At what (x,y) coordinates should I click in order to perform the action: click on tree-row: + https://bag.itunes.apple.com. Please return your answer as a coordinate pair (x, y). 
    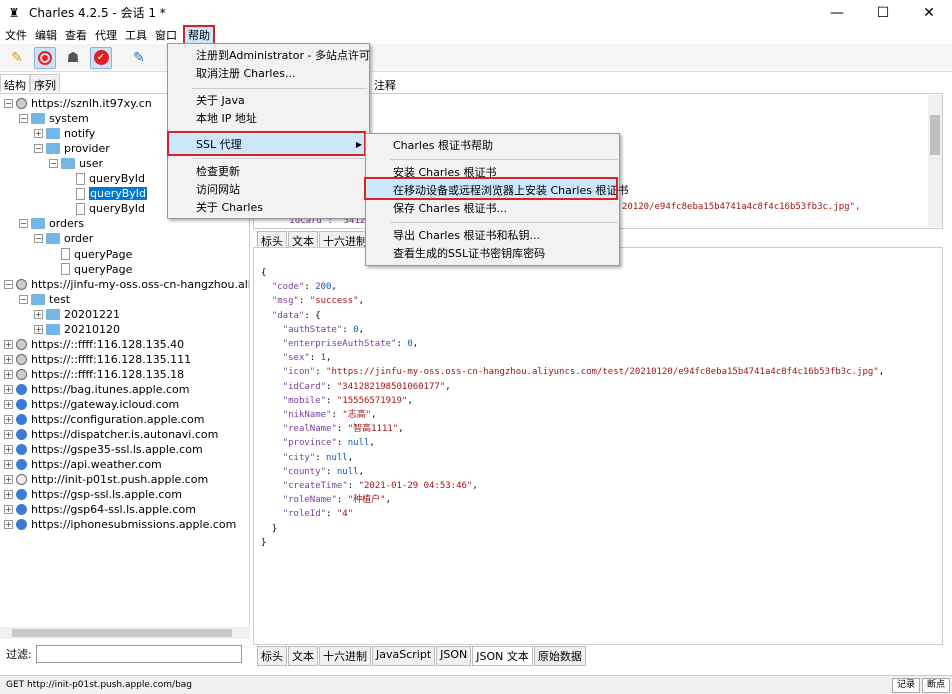
    Looking at the image, I should click on (96, 389).